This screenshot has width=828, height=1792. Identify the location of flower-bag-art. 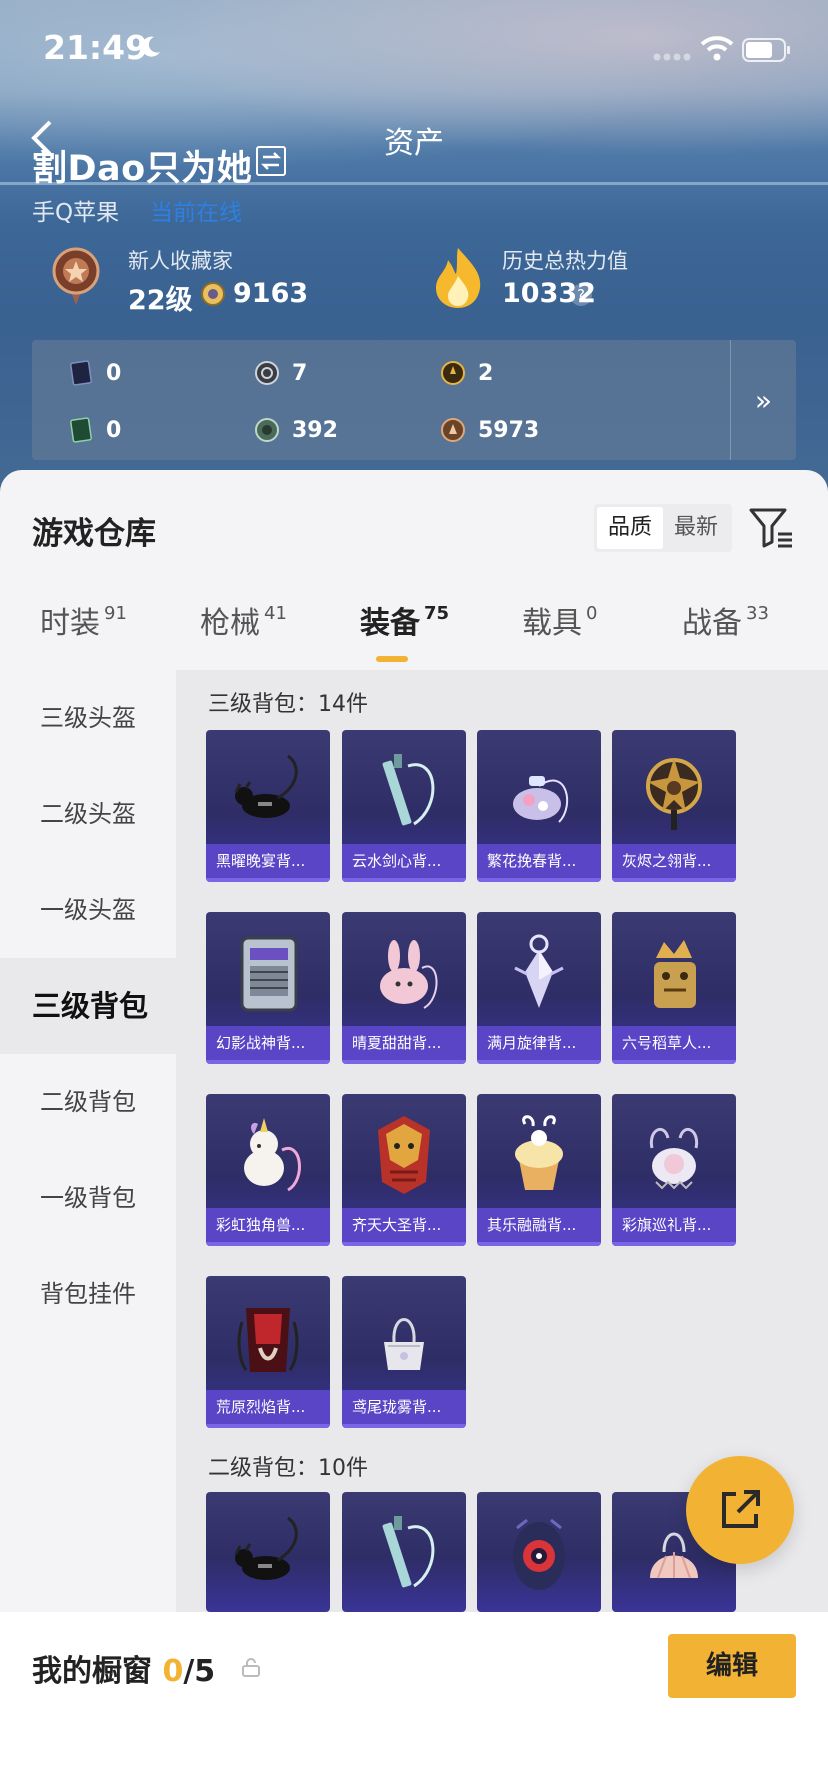
(541, 799).